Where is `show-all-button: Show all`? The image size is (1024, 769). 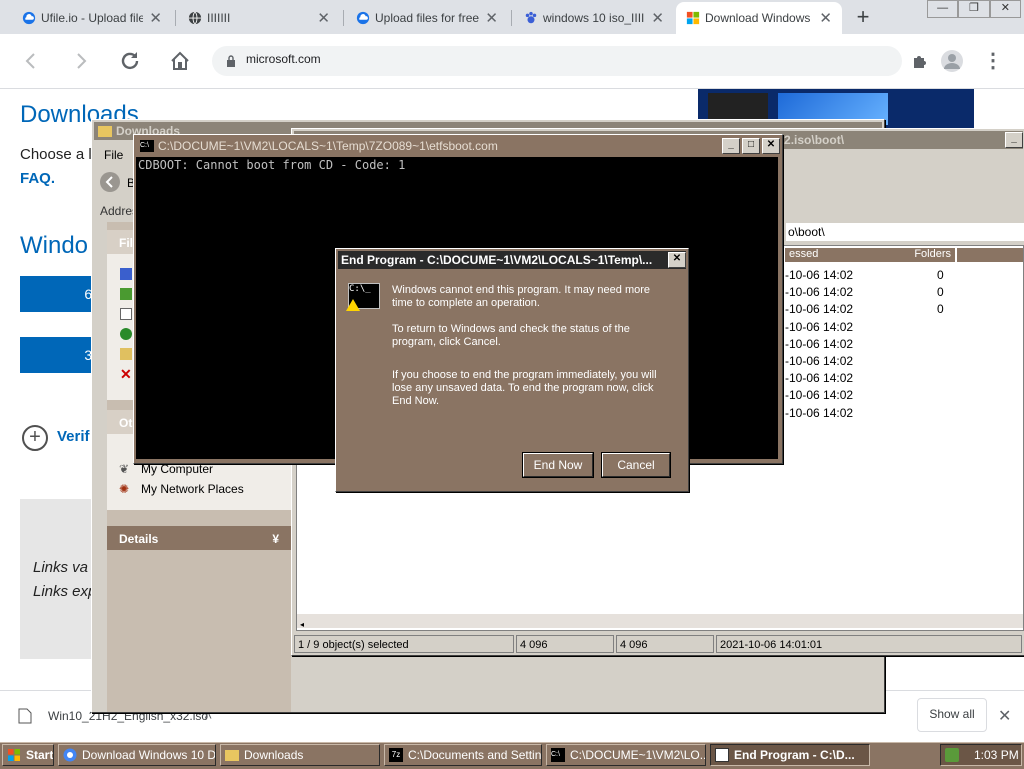 show-all-button: Show all is located at coordinates (952, 715).